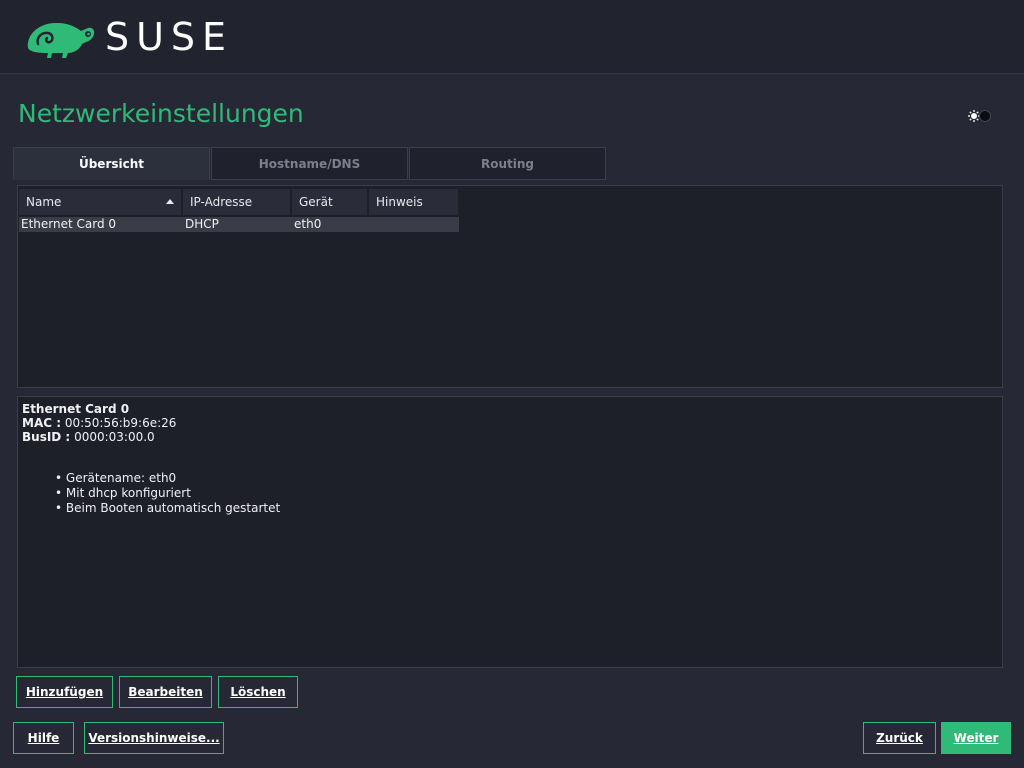 The image size is (1024, 768). Describe the element at coordinates (61, 40) in the screenshot. I see `chameleon-icon` at that location.